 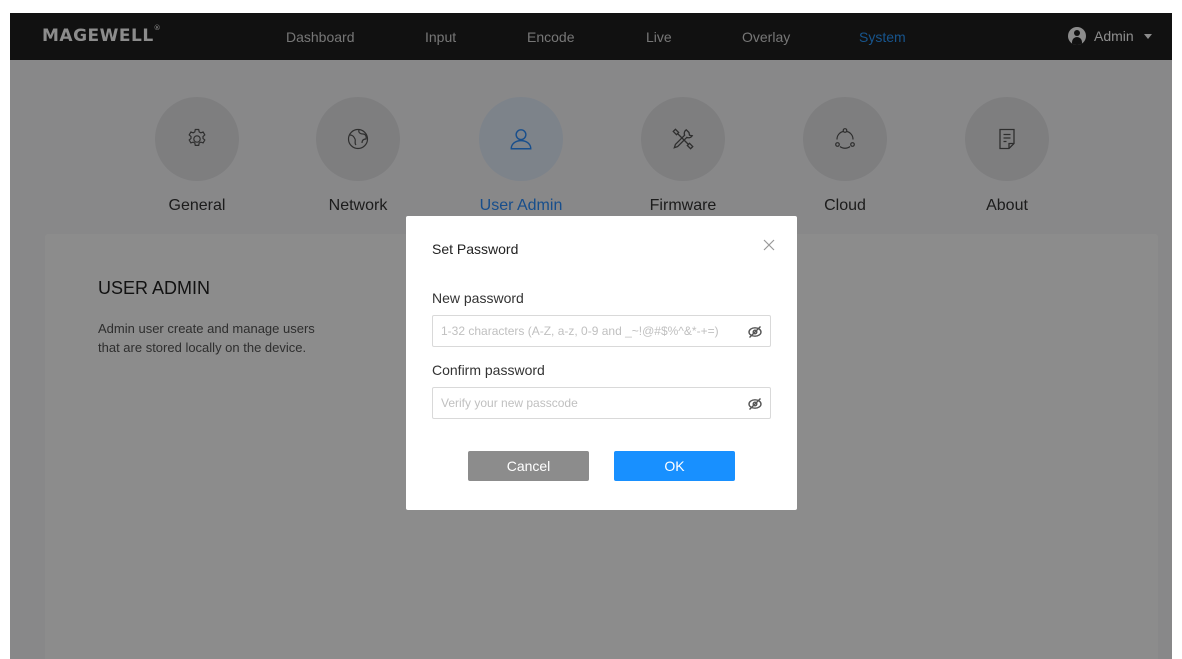 What do you see at coordinates (588, 331) in the screenshot?
I see `new-password-input` at bounding box center [588, 331].